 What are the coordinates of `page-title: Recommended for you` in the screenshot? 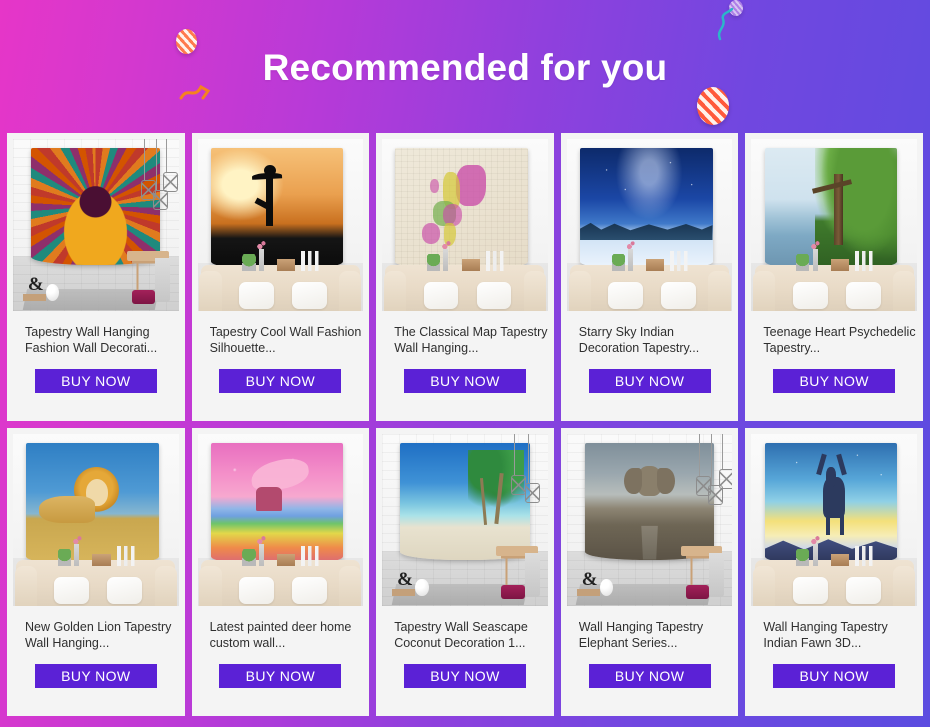 It's located at (465, 67).